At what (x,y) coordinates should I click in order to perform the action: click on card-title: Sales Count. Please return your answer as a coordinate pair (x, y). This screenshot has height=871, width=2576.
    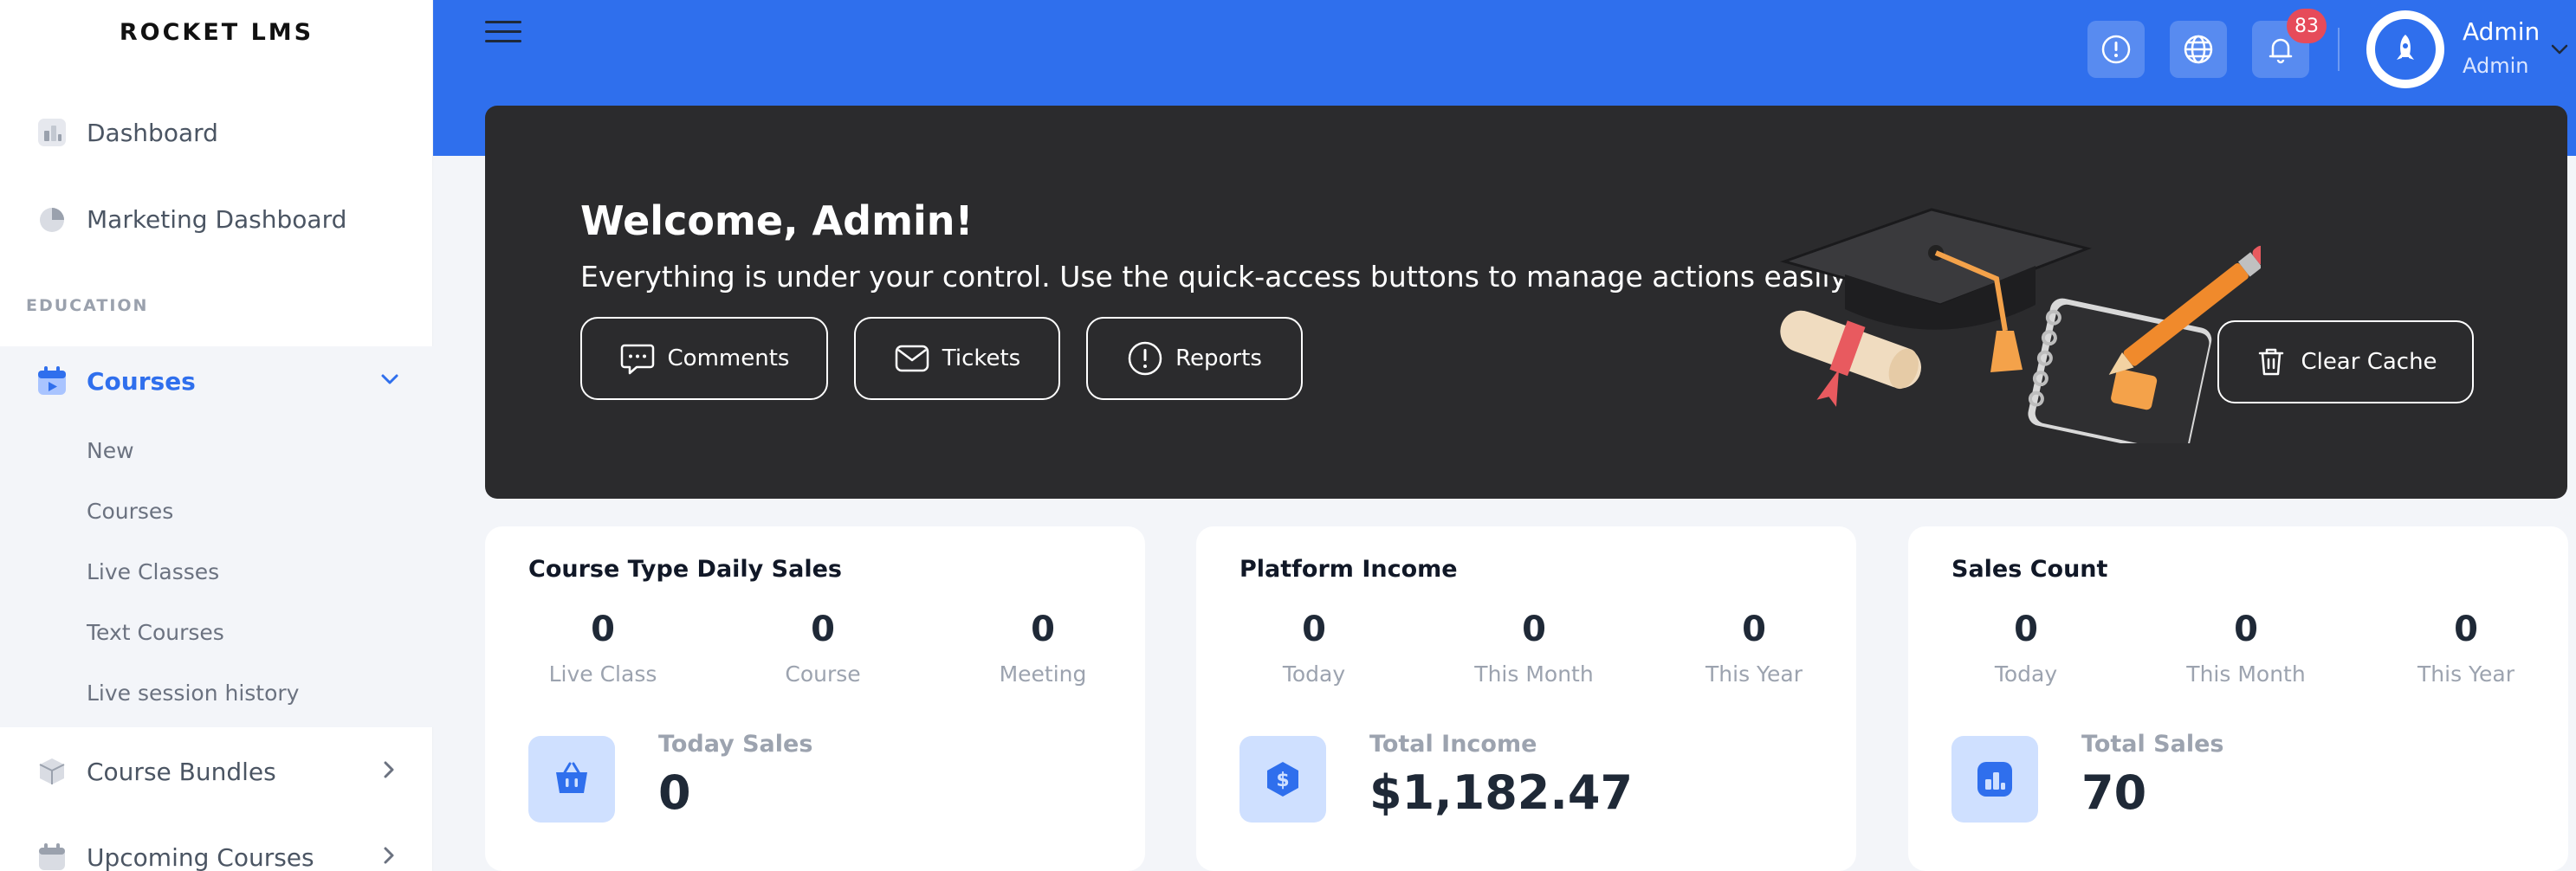
    Looking at the image, I should click on (2029, 569).